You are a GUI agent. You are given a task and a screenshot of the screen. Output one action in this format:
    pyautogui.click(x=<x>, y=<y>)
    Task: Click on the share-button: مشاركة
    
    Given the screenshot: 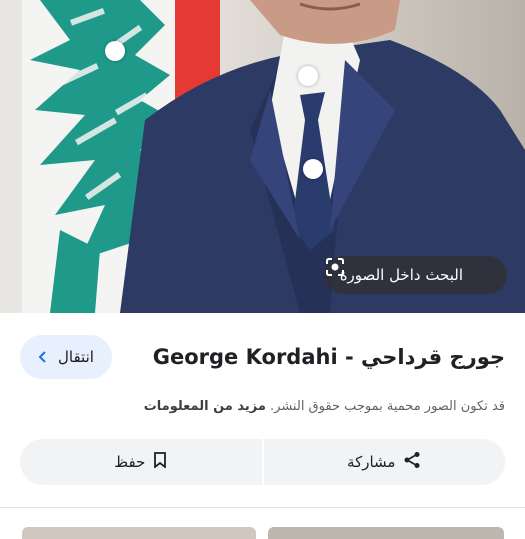 What is the action you would take?
    pyautogui.click(x=384, y=462)
    